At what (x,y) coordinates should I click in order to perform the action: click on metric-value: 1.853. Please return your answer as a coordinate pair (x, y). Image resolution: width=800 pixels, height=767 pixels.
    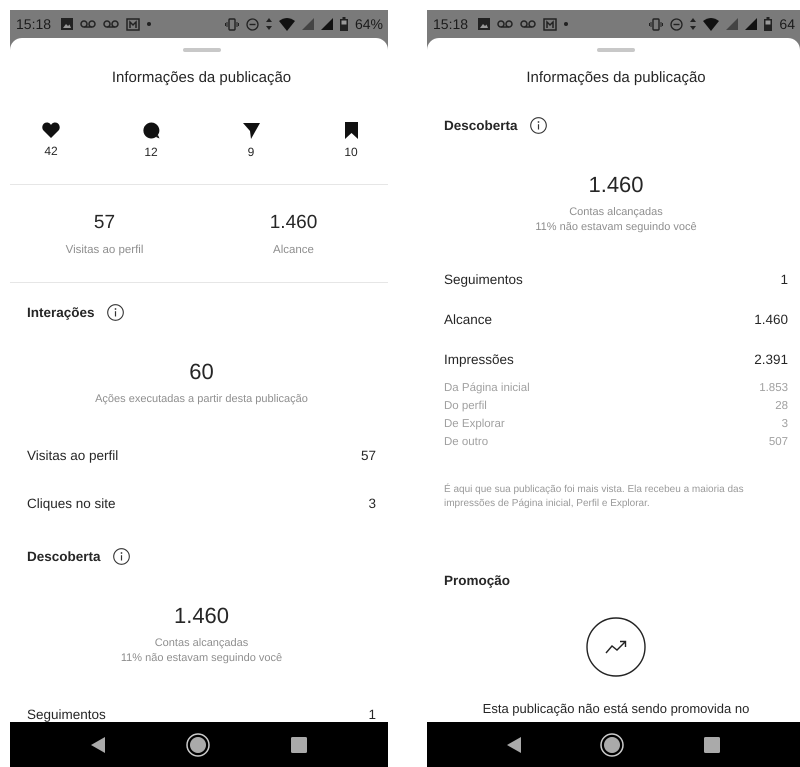
    Looking at the image, I should click on (773, 388).